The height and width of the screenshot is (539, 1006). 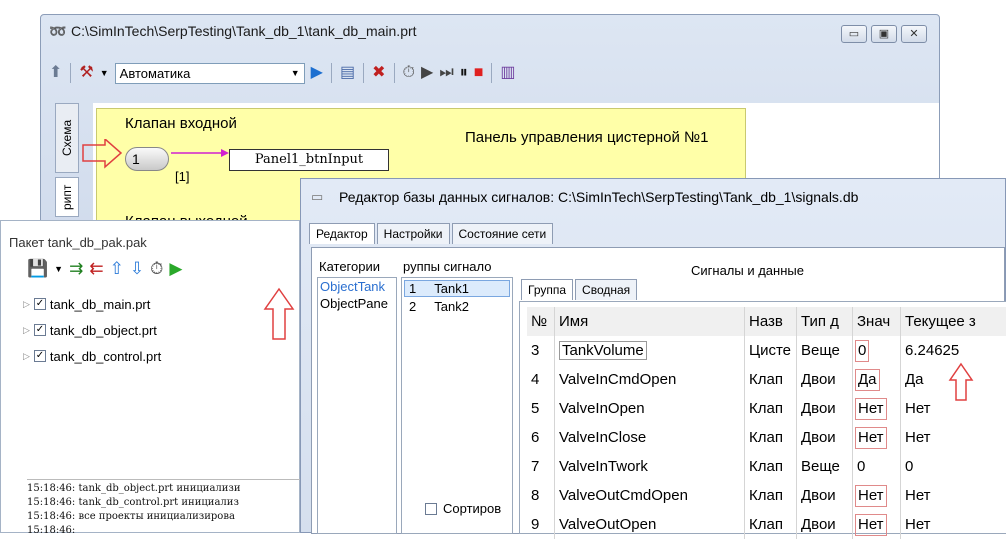 What do you see at coordinates (92, 304) in the screenshot?
I see `tree-item: ▷ ✓ tank_db_main.prt` at bounding box center [92, 304].